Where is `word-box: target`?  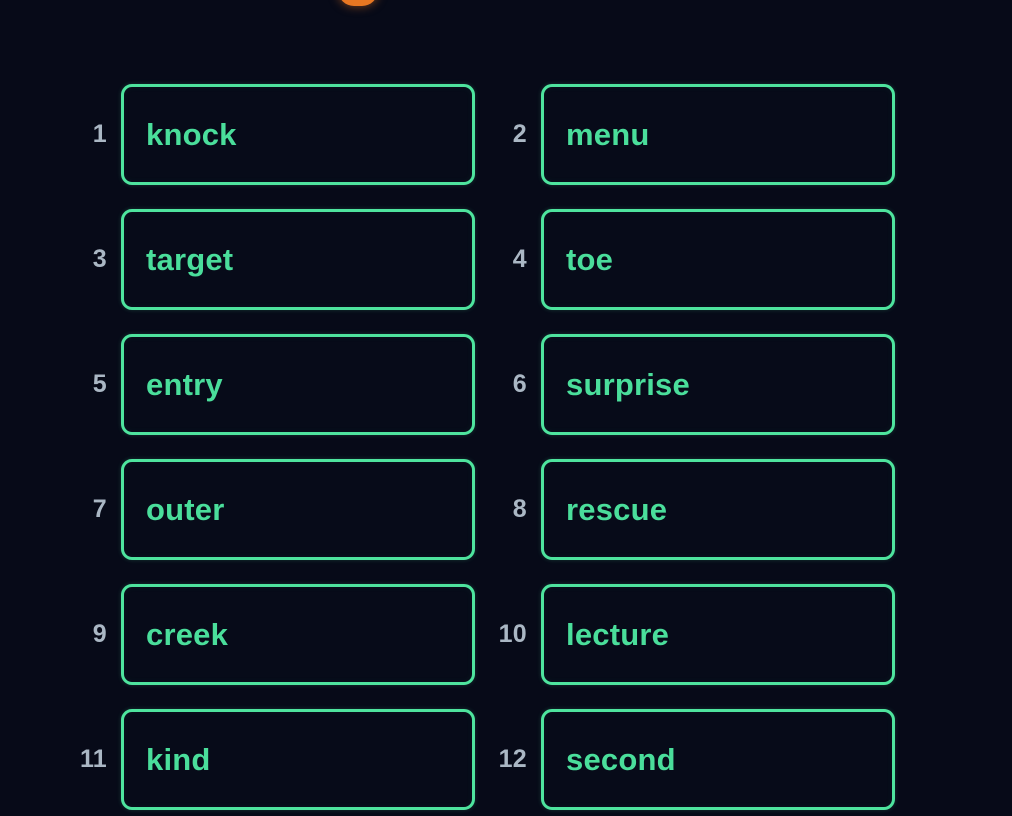
word-box: target is located at coordinates (298, 259).